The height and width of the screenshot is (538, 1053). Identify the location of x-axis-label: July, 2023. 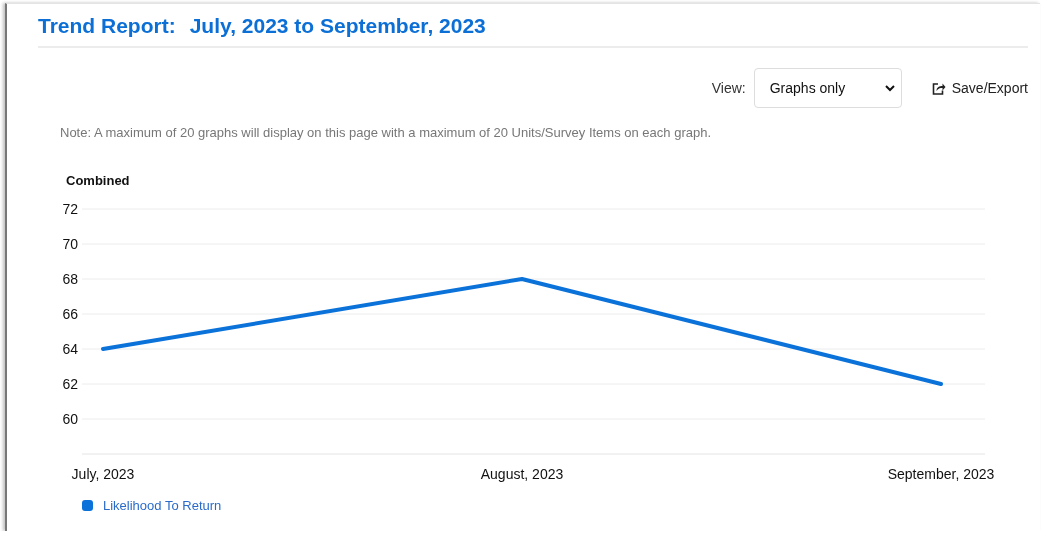
(103, 474).